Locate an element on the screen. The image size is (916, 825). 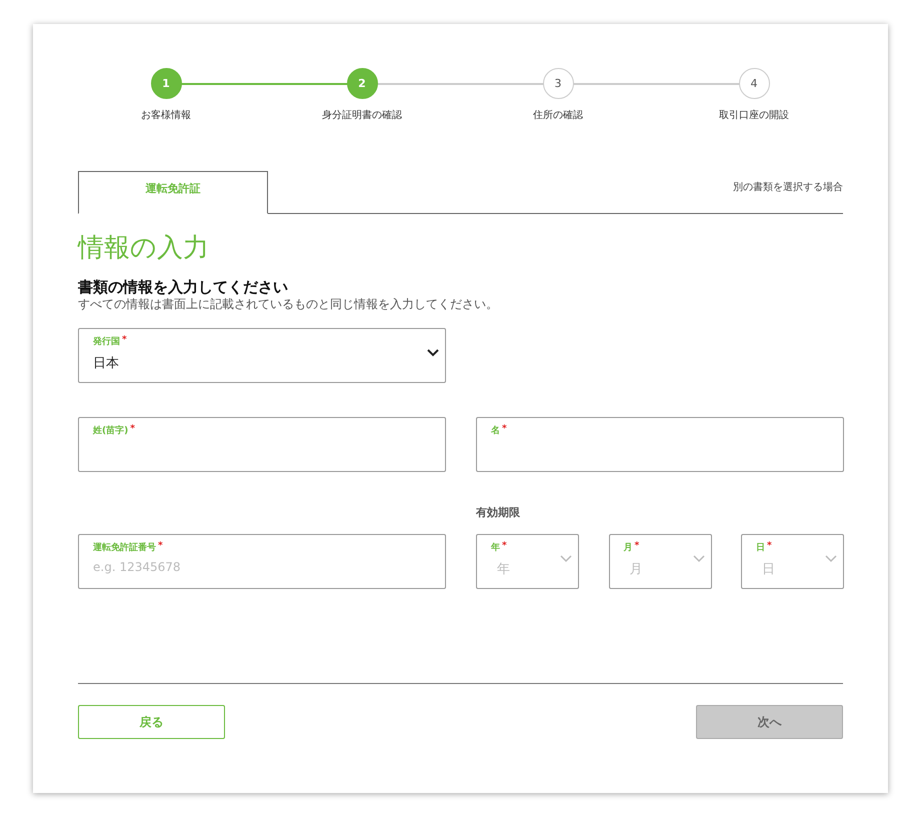
page-heading: 情報の入力 is located at coordinates (144, 248).